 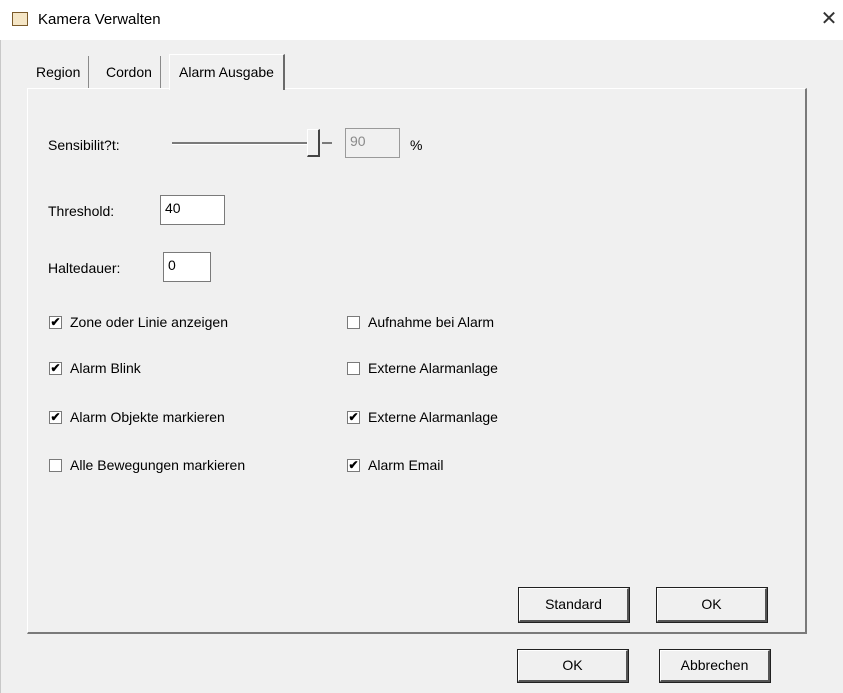 I want to click on checkbox-externe-alarmanlage-2: ✔, so click(x=353, y=417).